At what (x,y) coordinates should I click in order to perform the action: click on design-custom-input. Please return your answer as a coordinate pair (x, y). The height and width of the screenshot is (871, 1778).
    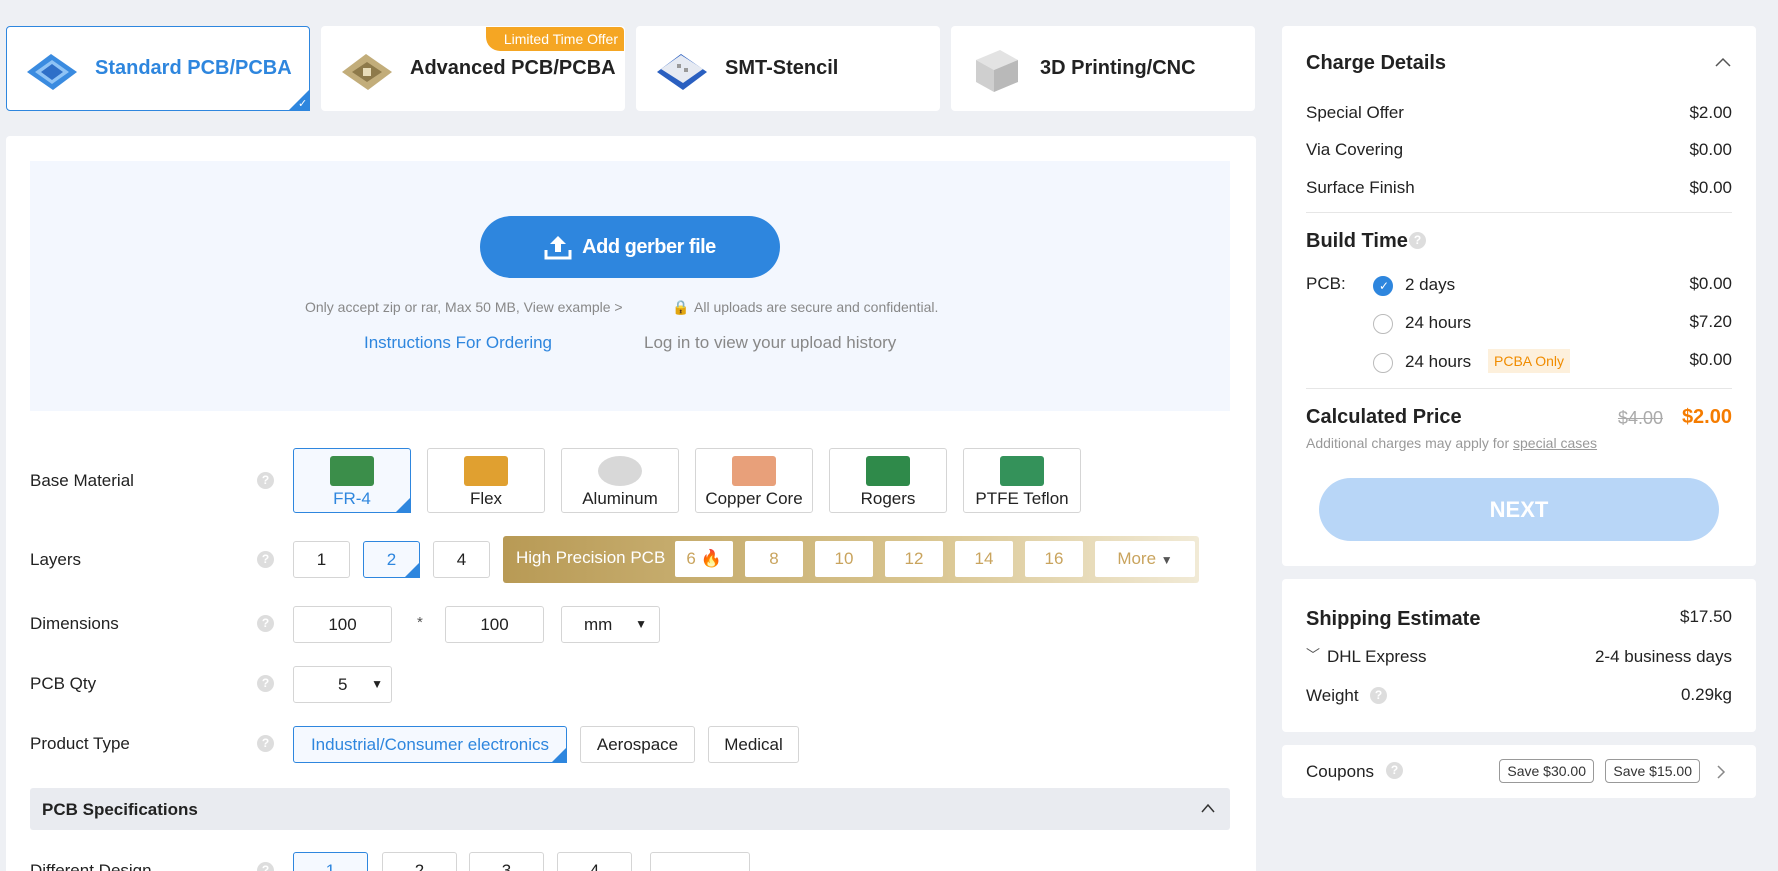
    Looking at the image, I should click on (700, 861).